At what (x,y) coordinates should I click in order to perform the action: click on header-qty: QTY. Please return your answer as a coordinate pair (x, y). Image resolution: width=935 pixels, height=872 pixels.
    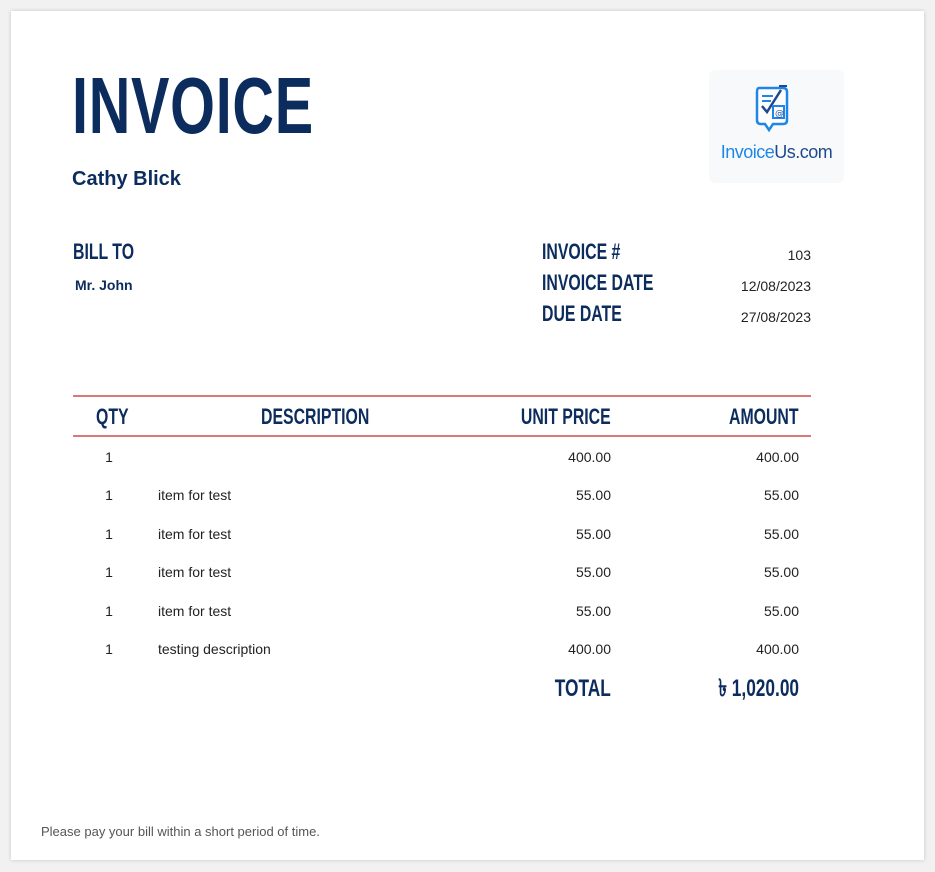
    Looking at the image, I should click on (112, 416).